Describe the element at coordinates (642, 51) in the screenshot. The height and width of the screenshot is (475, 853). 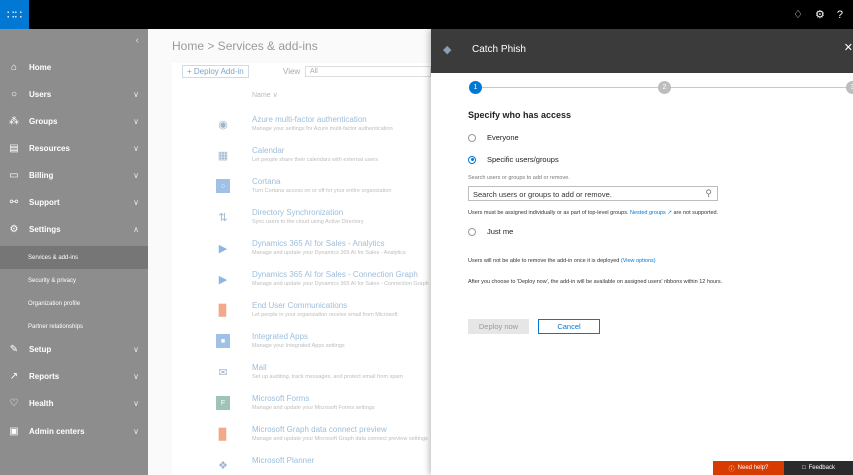
I see `panel-header: ◆ Catch Phish ✕` at that location.